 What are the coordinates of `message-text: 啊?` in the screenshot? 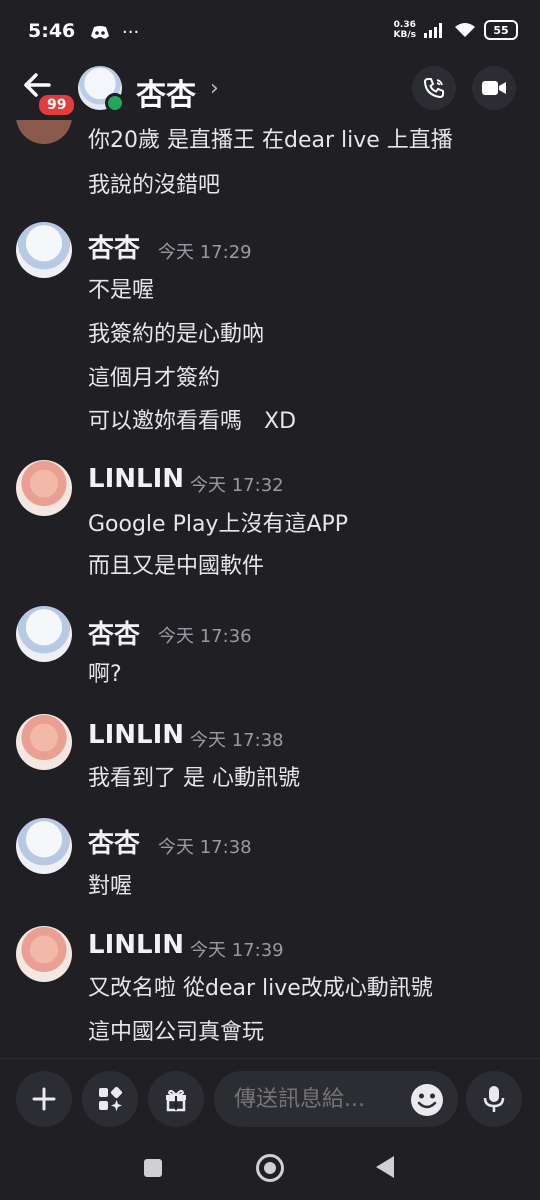 It's located at (105, 674).